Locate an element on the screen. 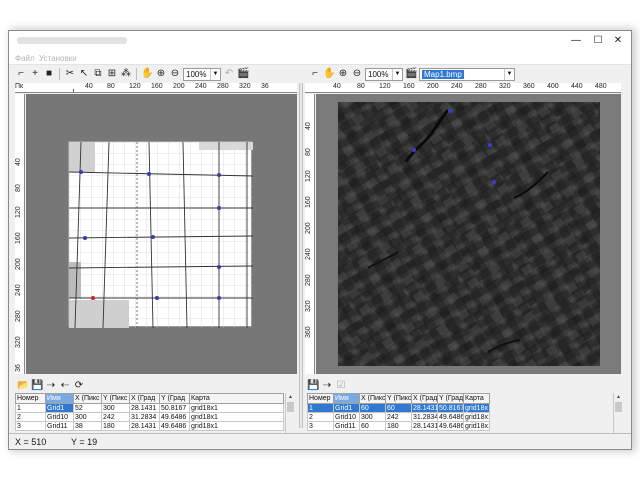 Image resolution: width=640 pixels, height=480 pixels. table-row: 1 Grid1 52 300 28.1431 50.8167 grid18x1 is located at coordinates (149, 408).